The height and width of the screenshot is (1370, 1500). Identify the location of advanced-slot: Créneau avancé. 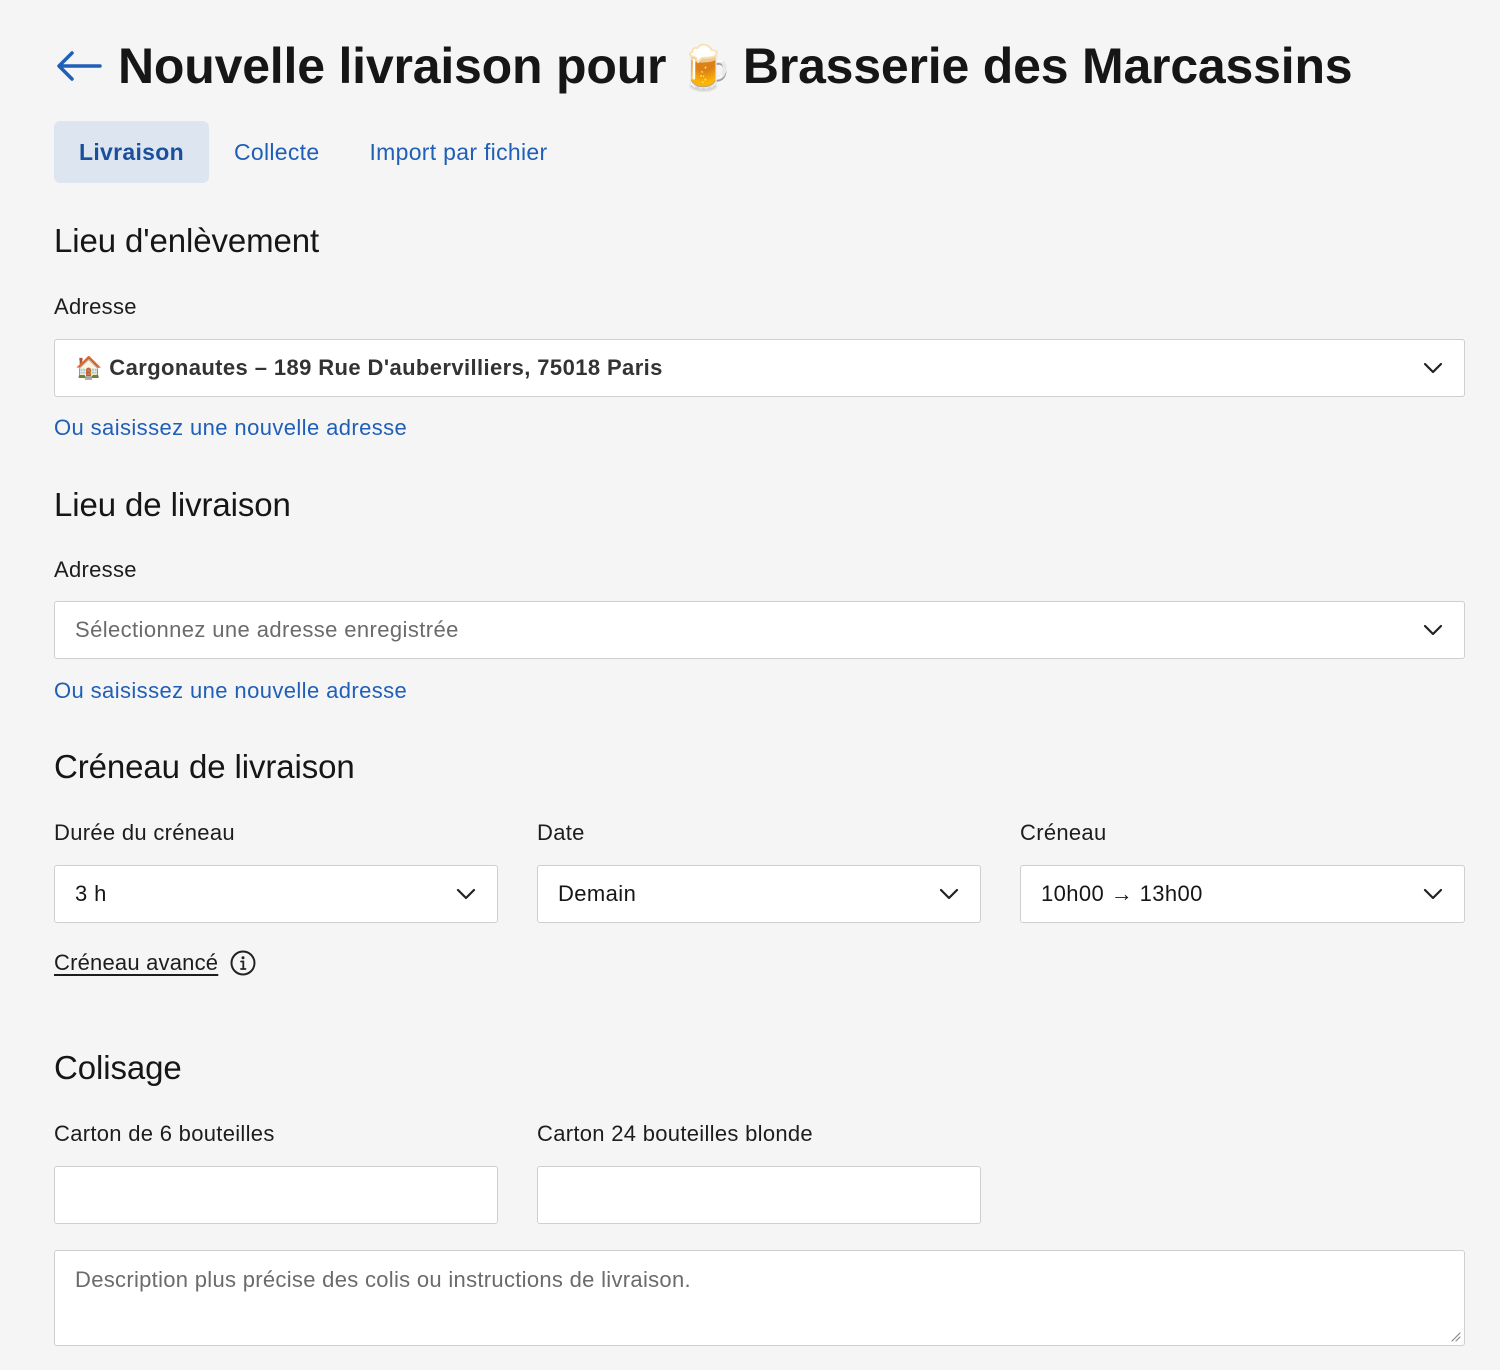
(155, 963).